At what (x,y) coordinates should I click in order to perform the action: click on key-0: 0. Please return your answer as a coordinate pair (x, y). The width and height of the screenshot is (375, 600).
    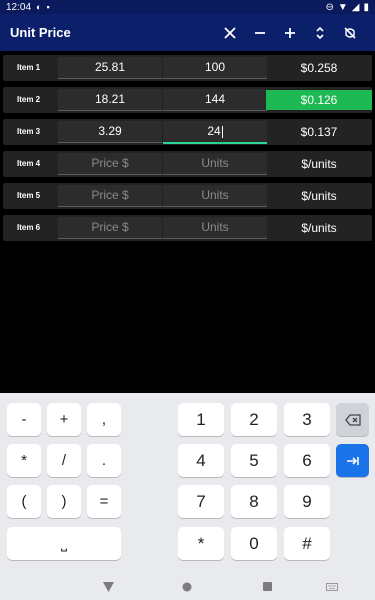
    Looking at the image, I should click on (254, 543).